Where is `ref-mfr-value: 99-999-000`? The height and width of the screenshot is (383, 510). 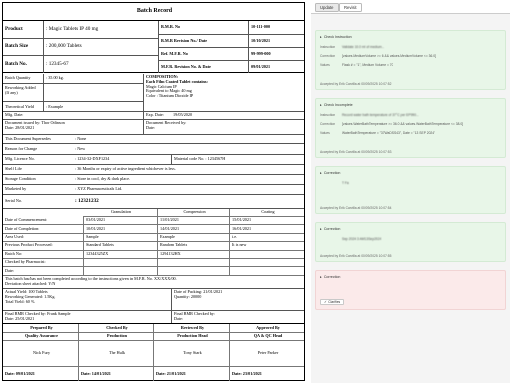
ref-mfr-value: 99-999-000 is located at coordinates (276, 53).